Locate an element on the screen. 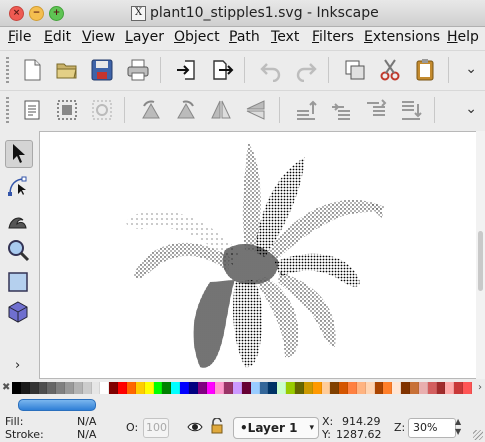 This screenshot has height=442, width=485. menu-edit: Edit is located at coordinates (57, 37).